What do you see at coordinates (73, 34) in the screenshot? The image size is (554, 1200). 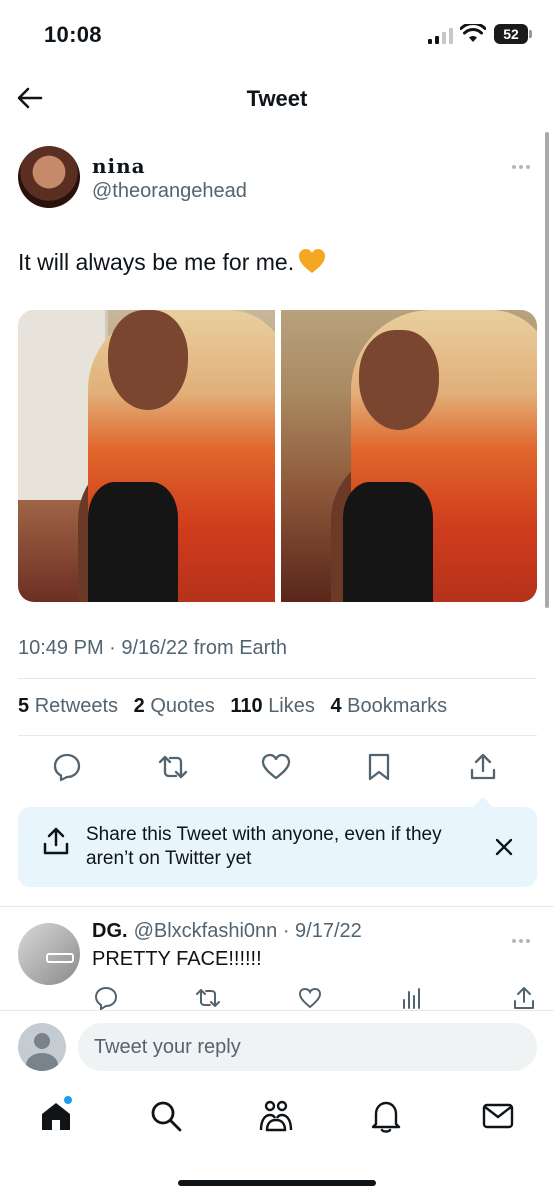 I see `status-time: 10:08` at bounding box center [73, 34].